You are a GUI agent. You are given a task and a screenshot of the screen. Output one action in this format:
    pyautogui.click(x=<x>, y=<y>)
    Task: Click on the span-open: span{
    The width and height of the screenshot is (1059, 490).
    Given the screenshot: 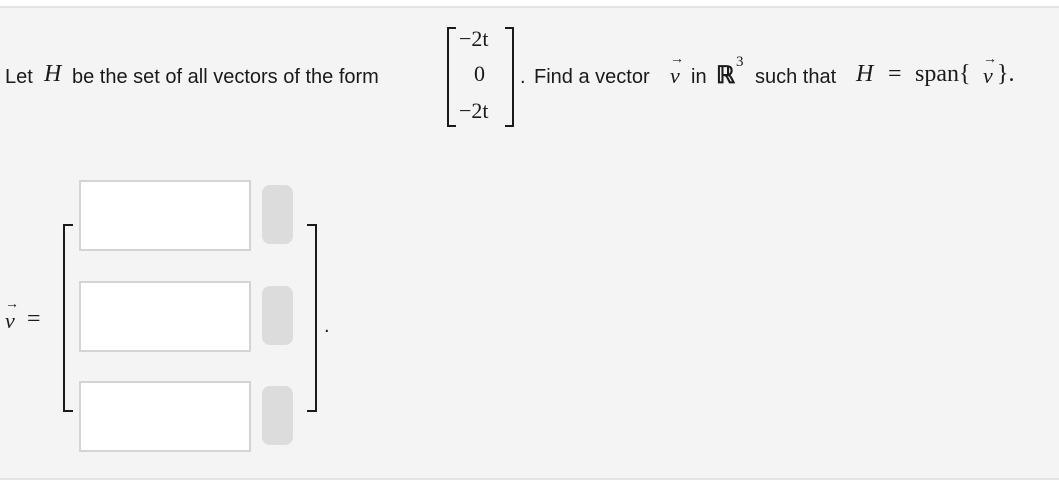 What is the action you would take?
    pyautogui.click(x=943, y=74)
    